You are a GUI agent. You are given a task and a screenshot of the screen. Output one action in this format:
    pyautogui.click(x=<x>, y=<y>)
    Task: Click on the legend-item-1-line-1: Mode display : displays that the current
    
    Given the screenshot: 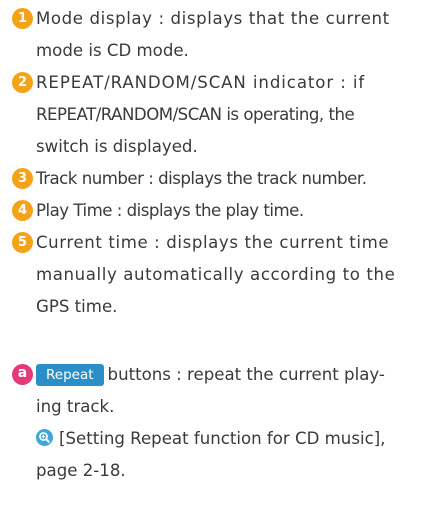 What is the action you would take?
    pyautogui.click(x=213, y=18)
    